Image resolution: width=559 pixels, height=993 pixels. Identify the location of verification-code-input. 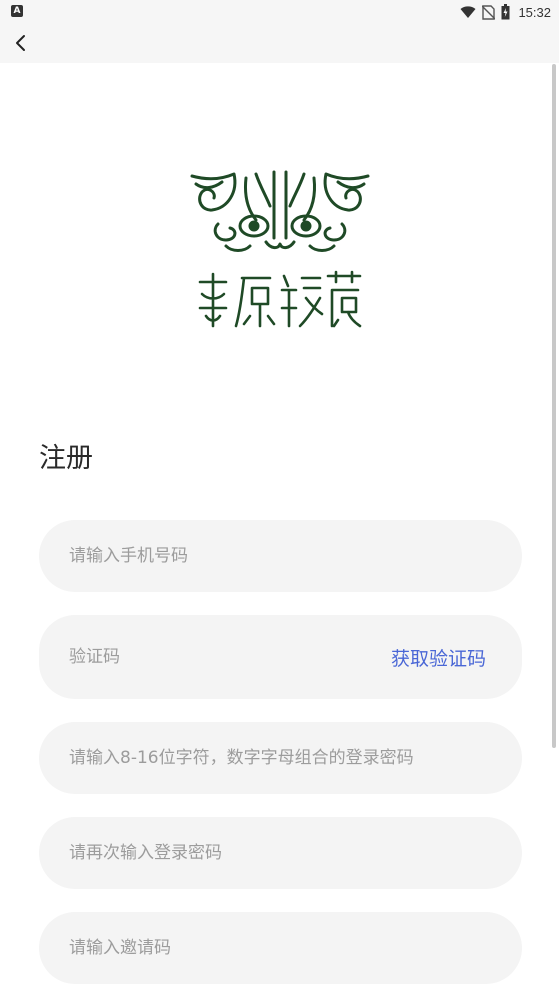
(209, 657).